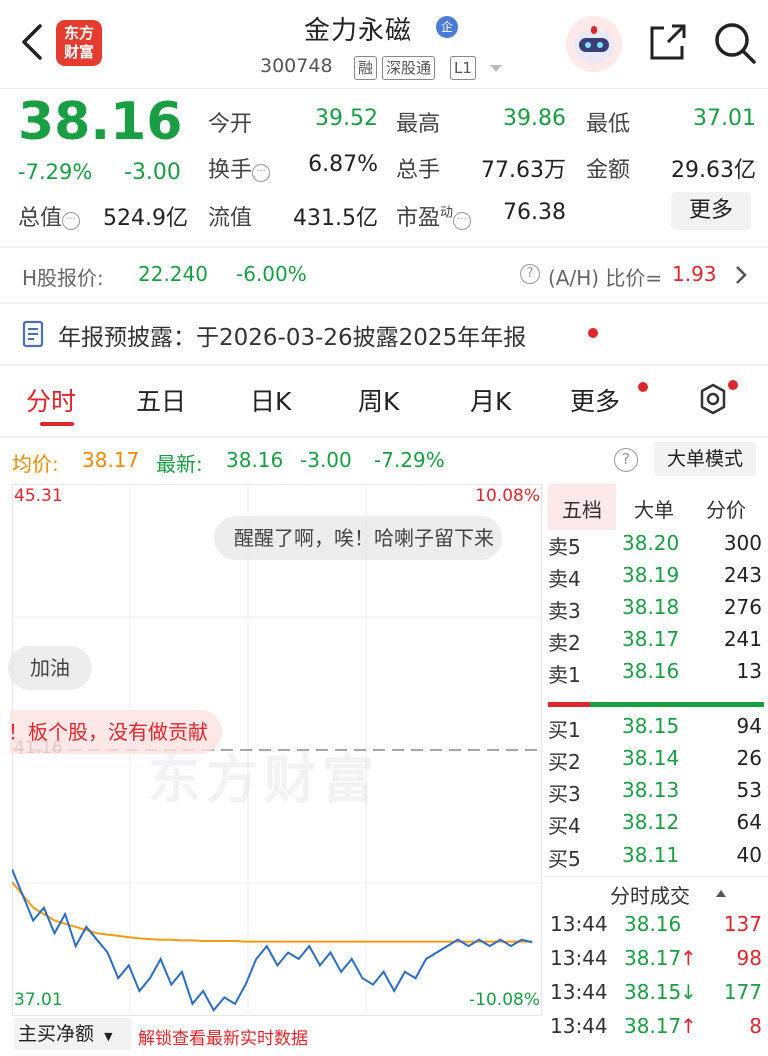  What do you see at coordinates (595, 400) in the screenshot?
I see `tab-more: 更多` at bounding box center [595, 400].